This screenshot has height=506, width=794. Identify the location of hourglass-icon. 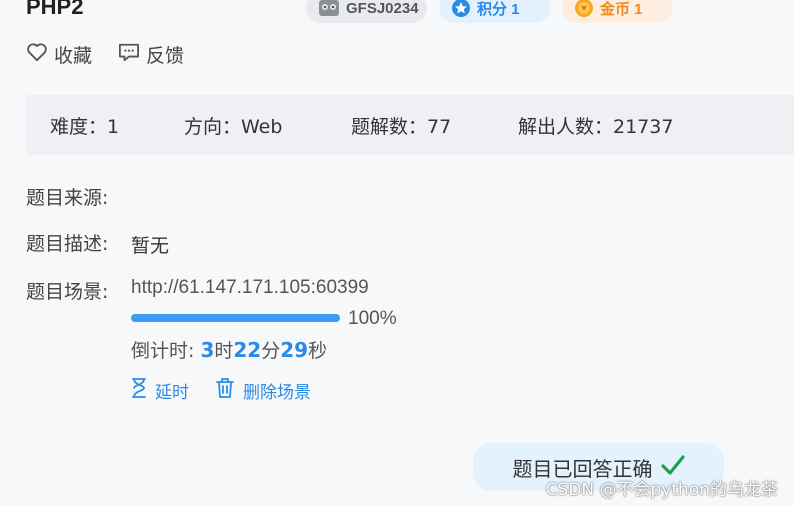
(139, 390).